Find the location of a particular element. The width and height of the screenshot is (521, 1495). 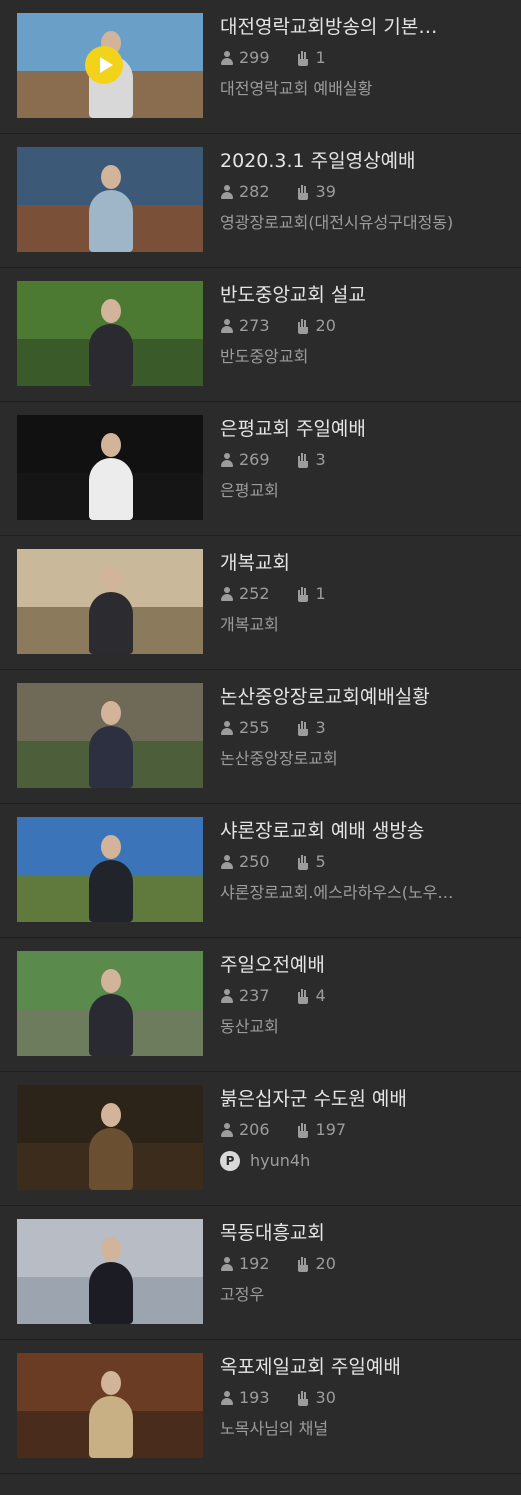

channel-name: 대전영락교회 예배실황 is located at coordinates (360, 89).